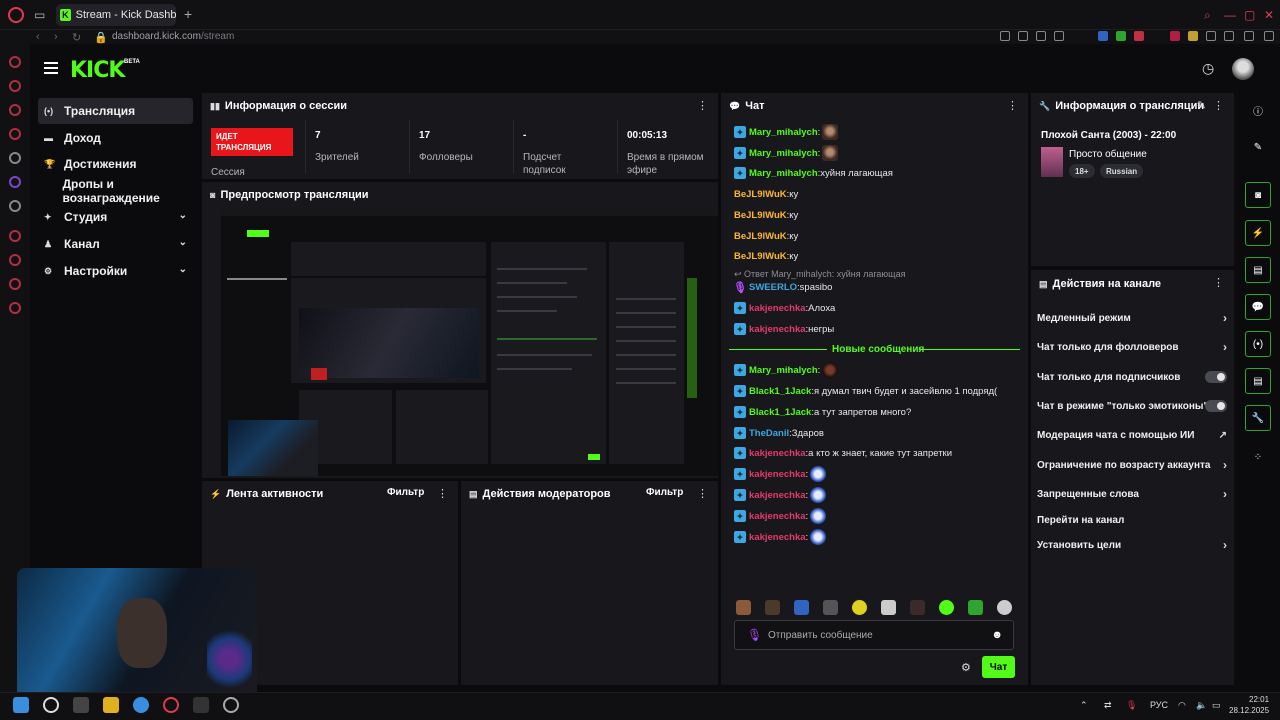 This screenshot has width=1280, height=720. Describe the element at coordinates (1258, 344) in the screenshot. I see `broadcast-toggle-button: (•)` at that location.